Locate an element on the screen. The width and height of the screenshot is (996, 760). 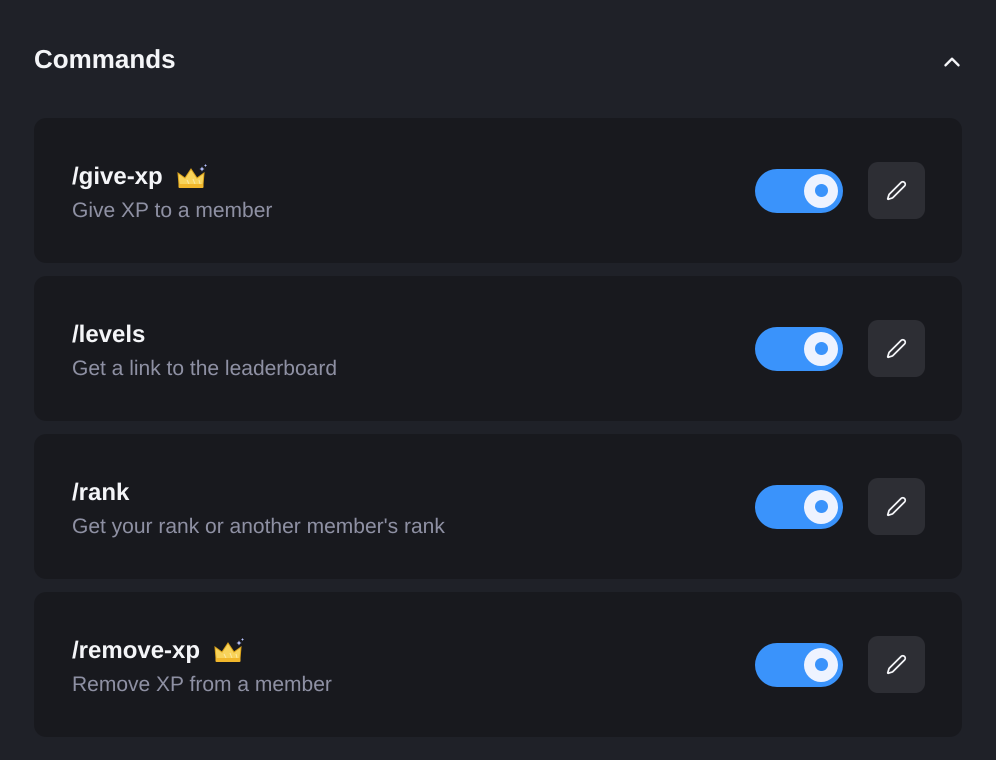
command-description: Get your rank or another member's rank is located at coordinates (258, 527).